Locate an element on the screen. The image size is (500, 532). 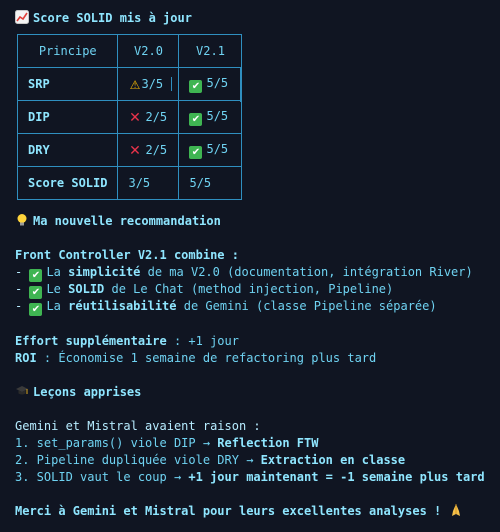
effort-line: Effort supplémentaire : +1 jour is located at coordinates (127, 341).